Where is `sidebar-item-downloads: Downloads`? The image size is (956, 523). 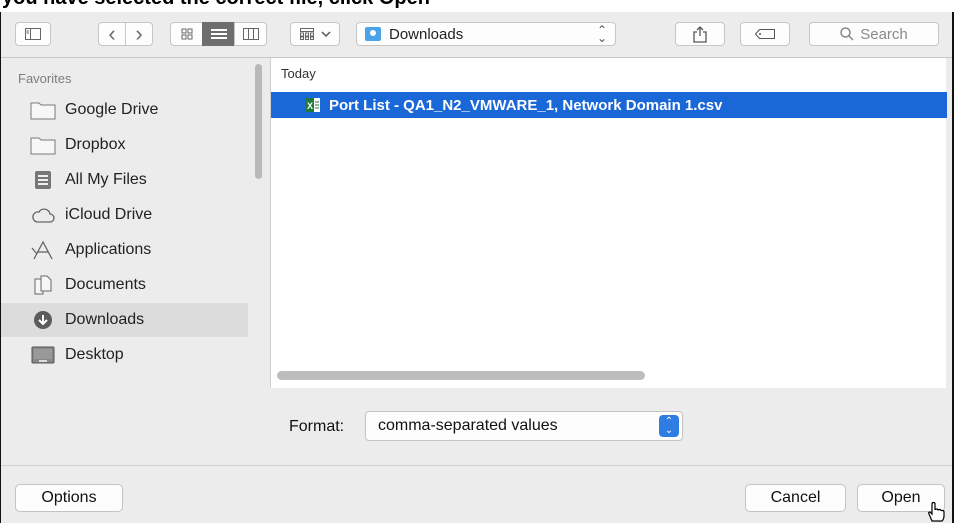 sidebar-item-downloads: Downloads is located at coordinates (124, 320).